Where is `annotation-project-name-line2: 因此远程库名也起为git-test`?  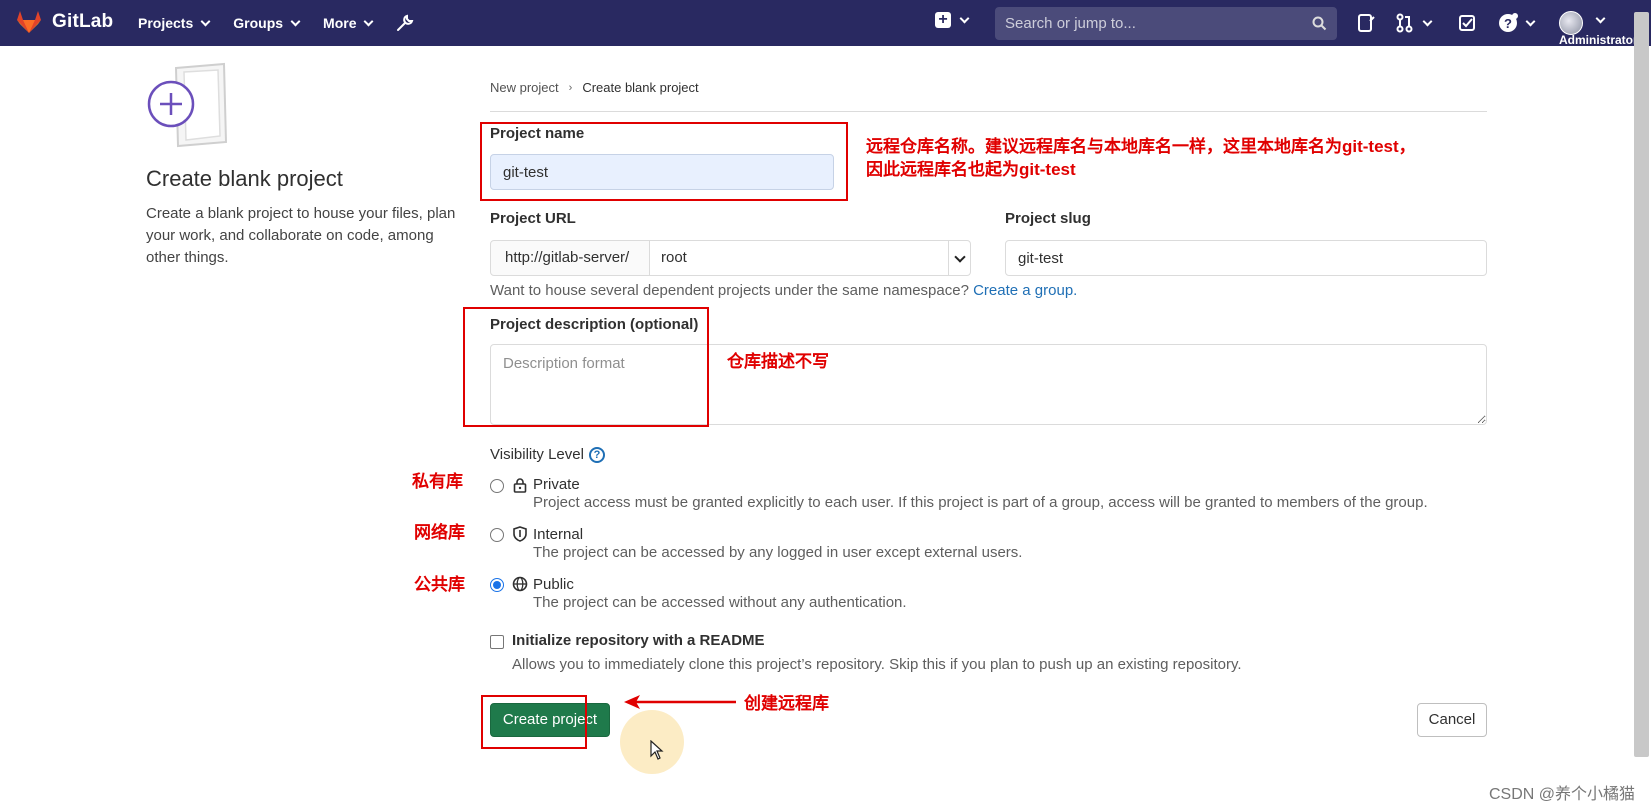
annotation-project-name-line2: 因此远程库名也起为git-test is located at coordinates (971, 169).